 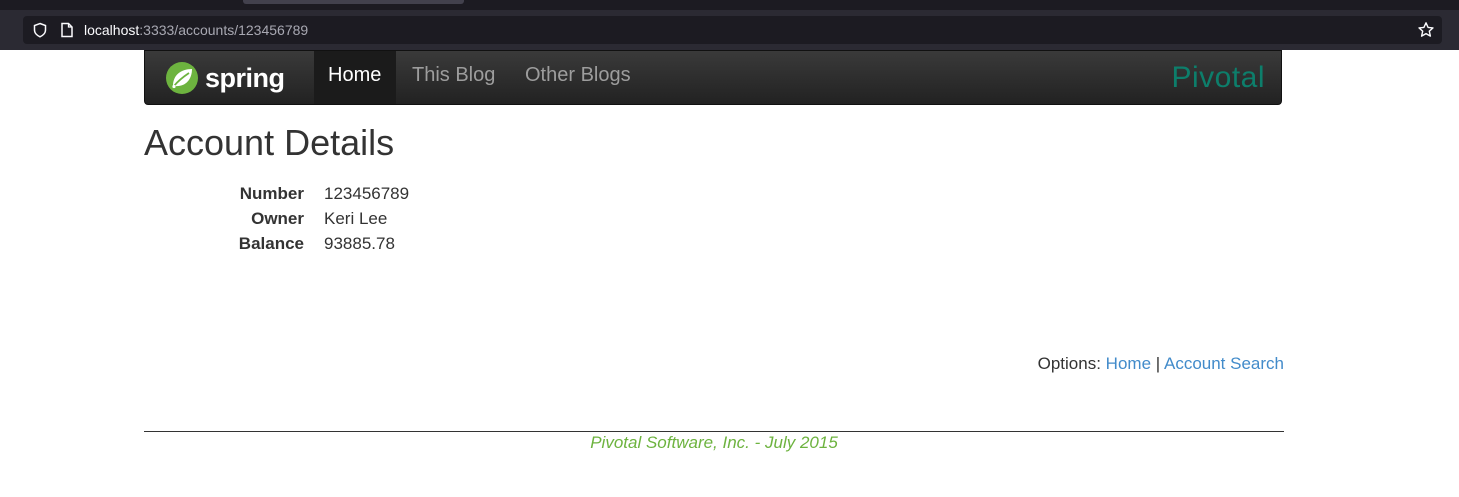 What do you see at coordinates (356, 218) in the screenshot?
I see `detail-value: Keri Lee` at bounding box center [356, 218].